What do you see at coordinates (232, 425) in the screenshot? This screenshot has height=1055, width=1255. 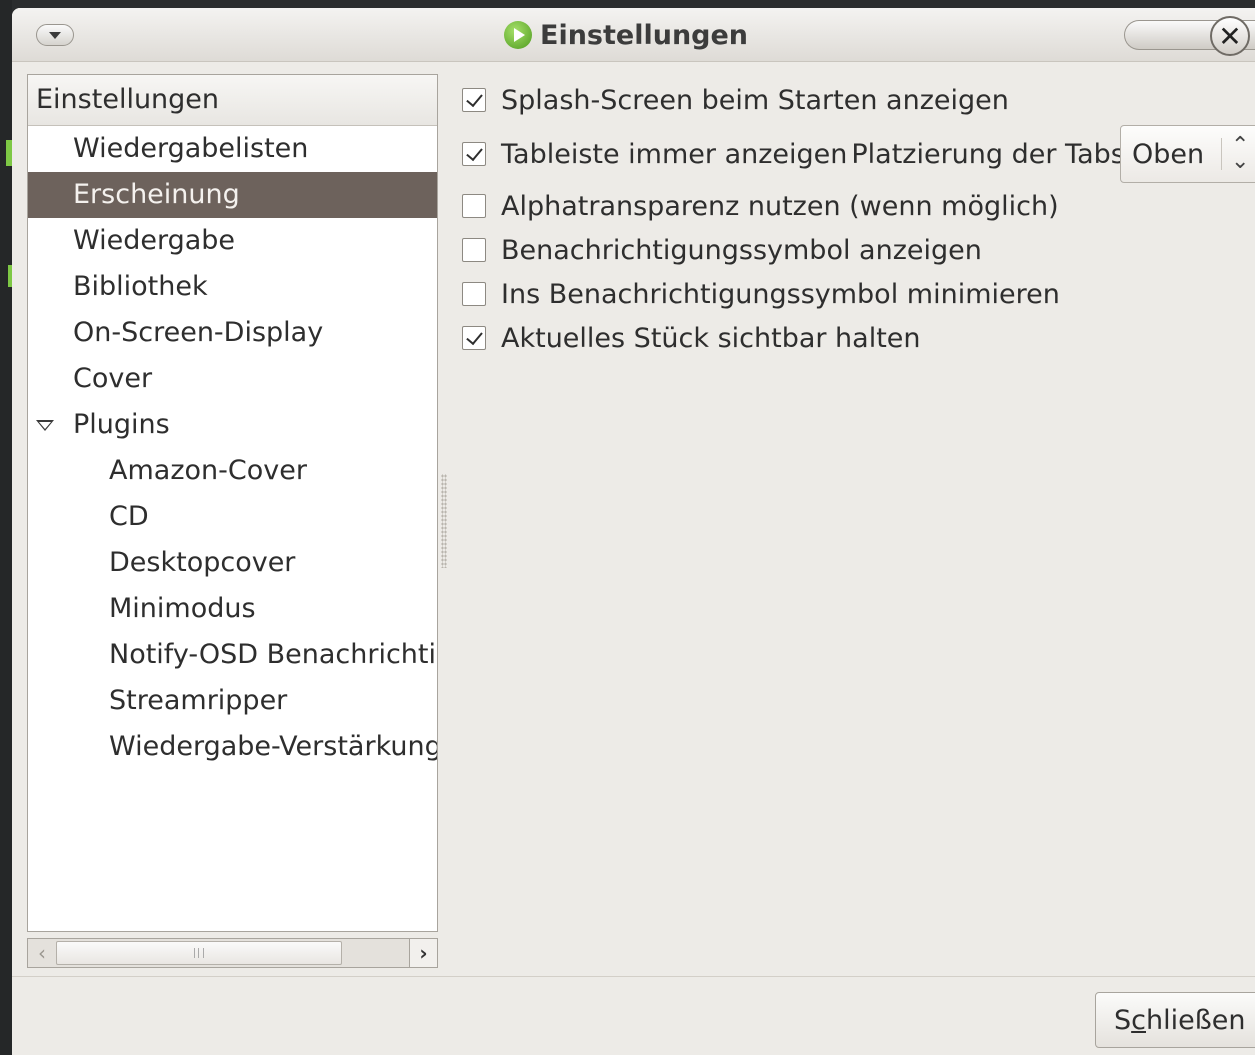 I see `sidebar-item-plugins: Plugins` at bounding box center [232, 425].